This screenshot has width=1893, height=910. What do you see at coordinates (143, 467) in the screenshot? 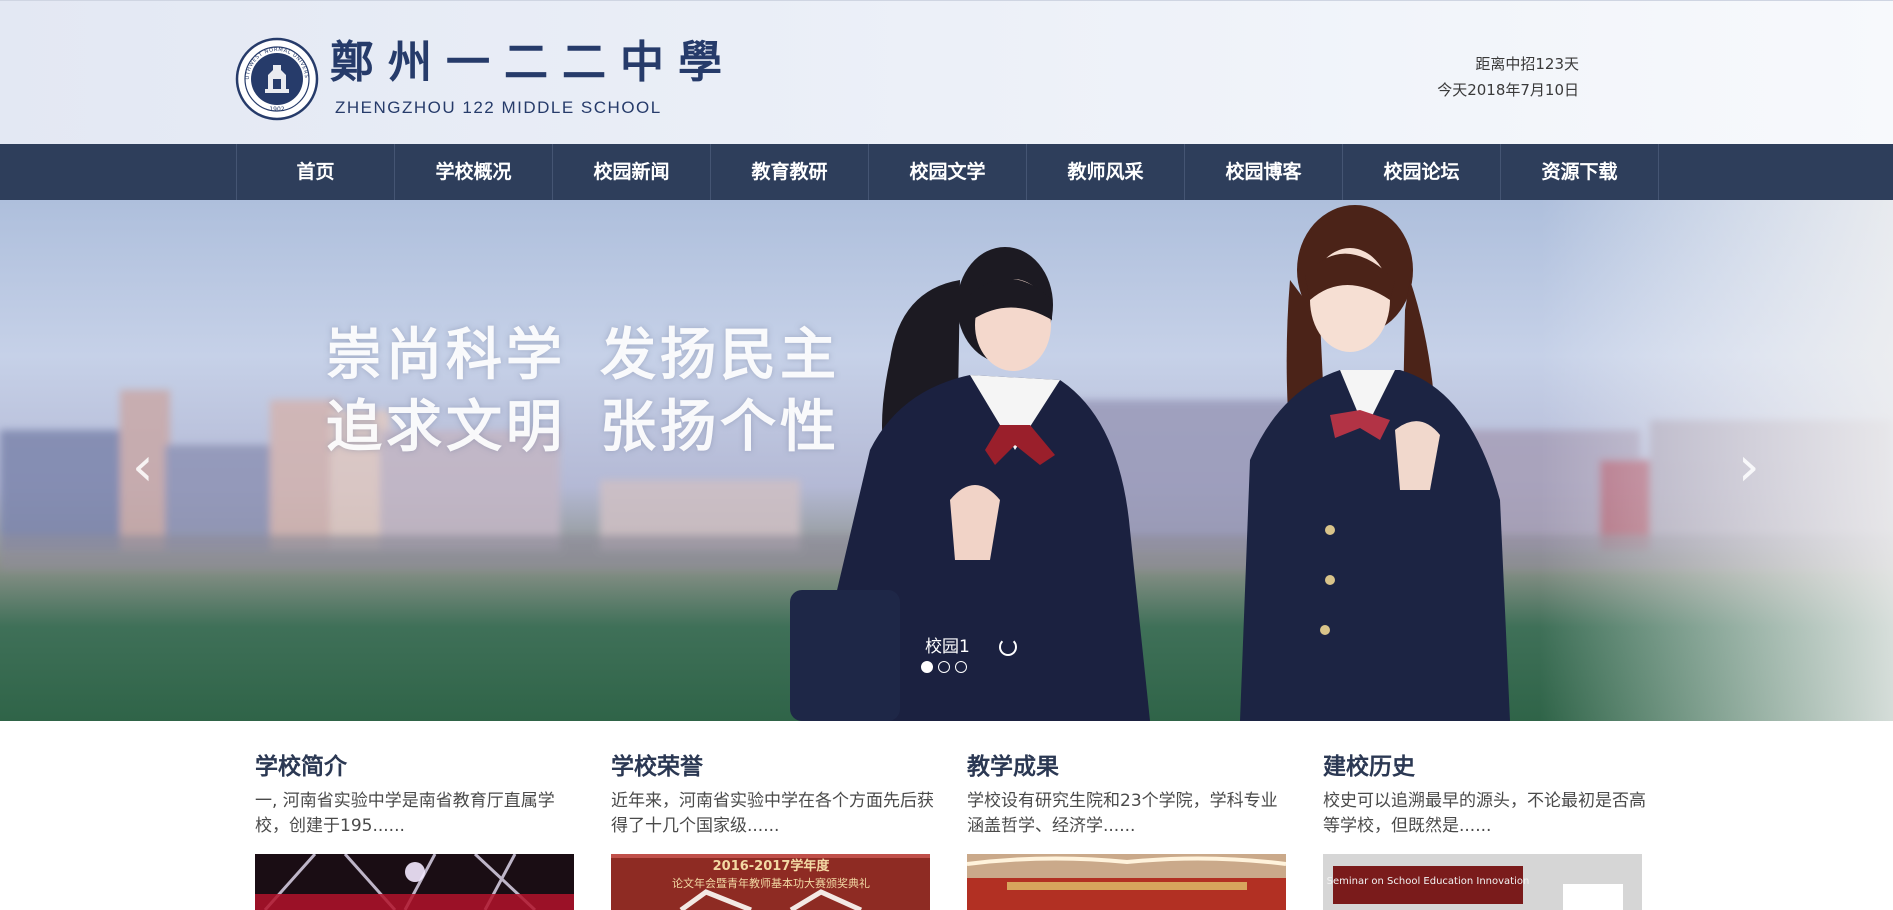
I see `carousel-prev-icon: ‹` at bounding box center [143, 467].